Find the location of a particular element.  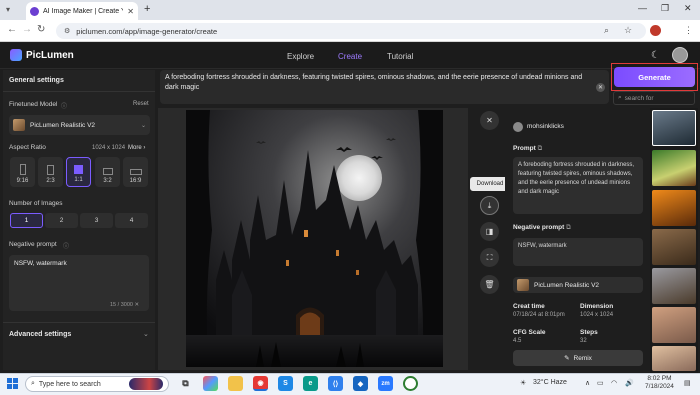

ratio-16-9: 16:9 is located at coordinates (135, 172).